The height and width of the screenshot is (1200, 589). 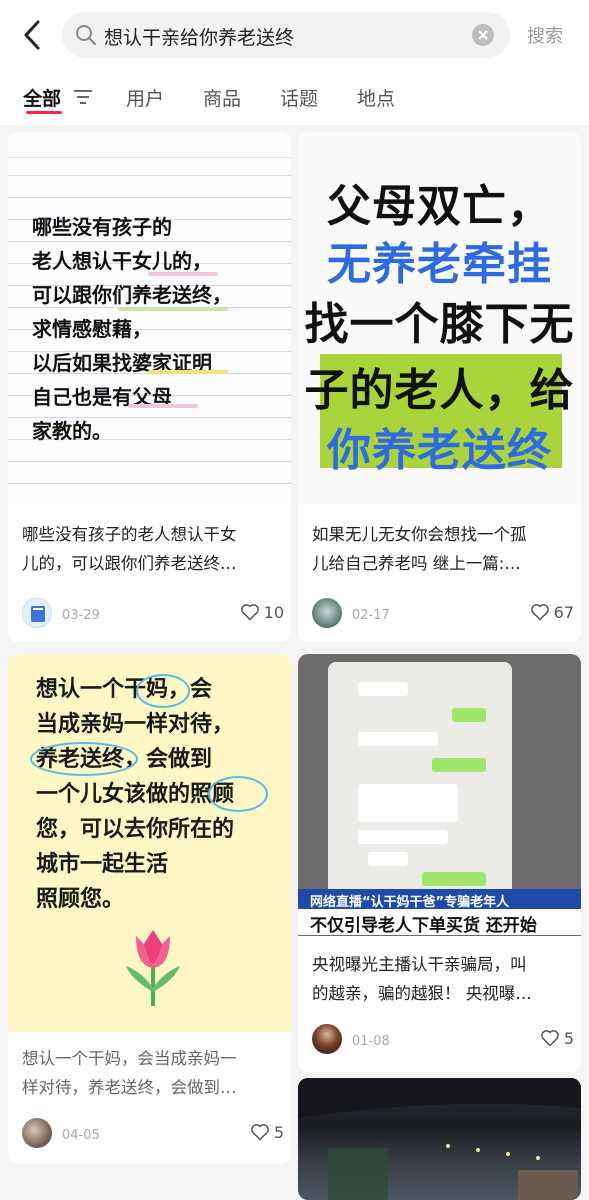 I want to click on search-submit-button: 搜索, so click(x=545, y=35).